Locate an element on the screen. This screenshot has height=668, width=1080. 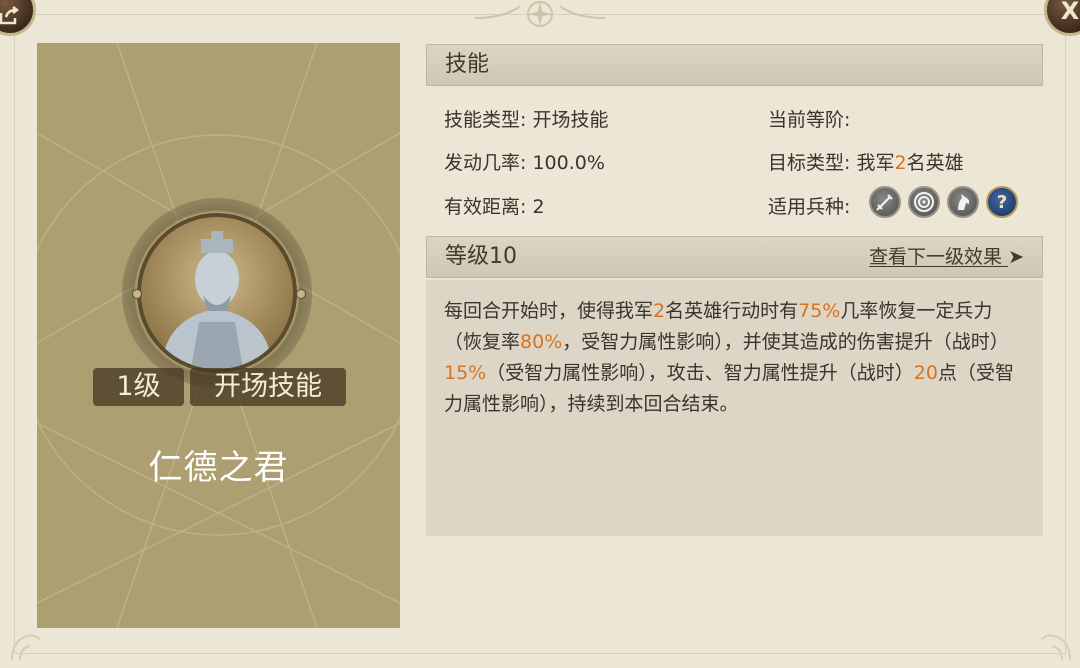
trigger-rate-row: 发动几率: 100.0% is located at coordinates (524, 161).